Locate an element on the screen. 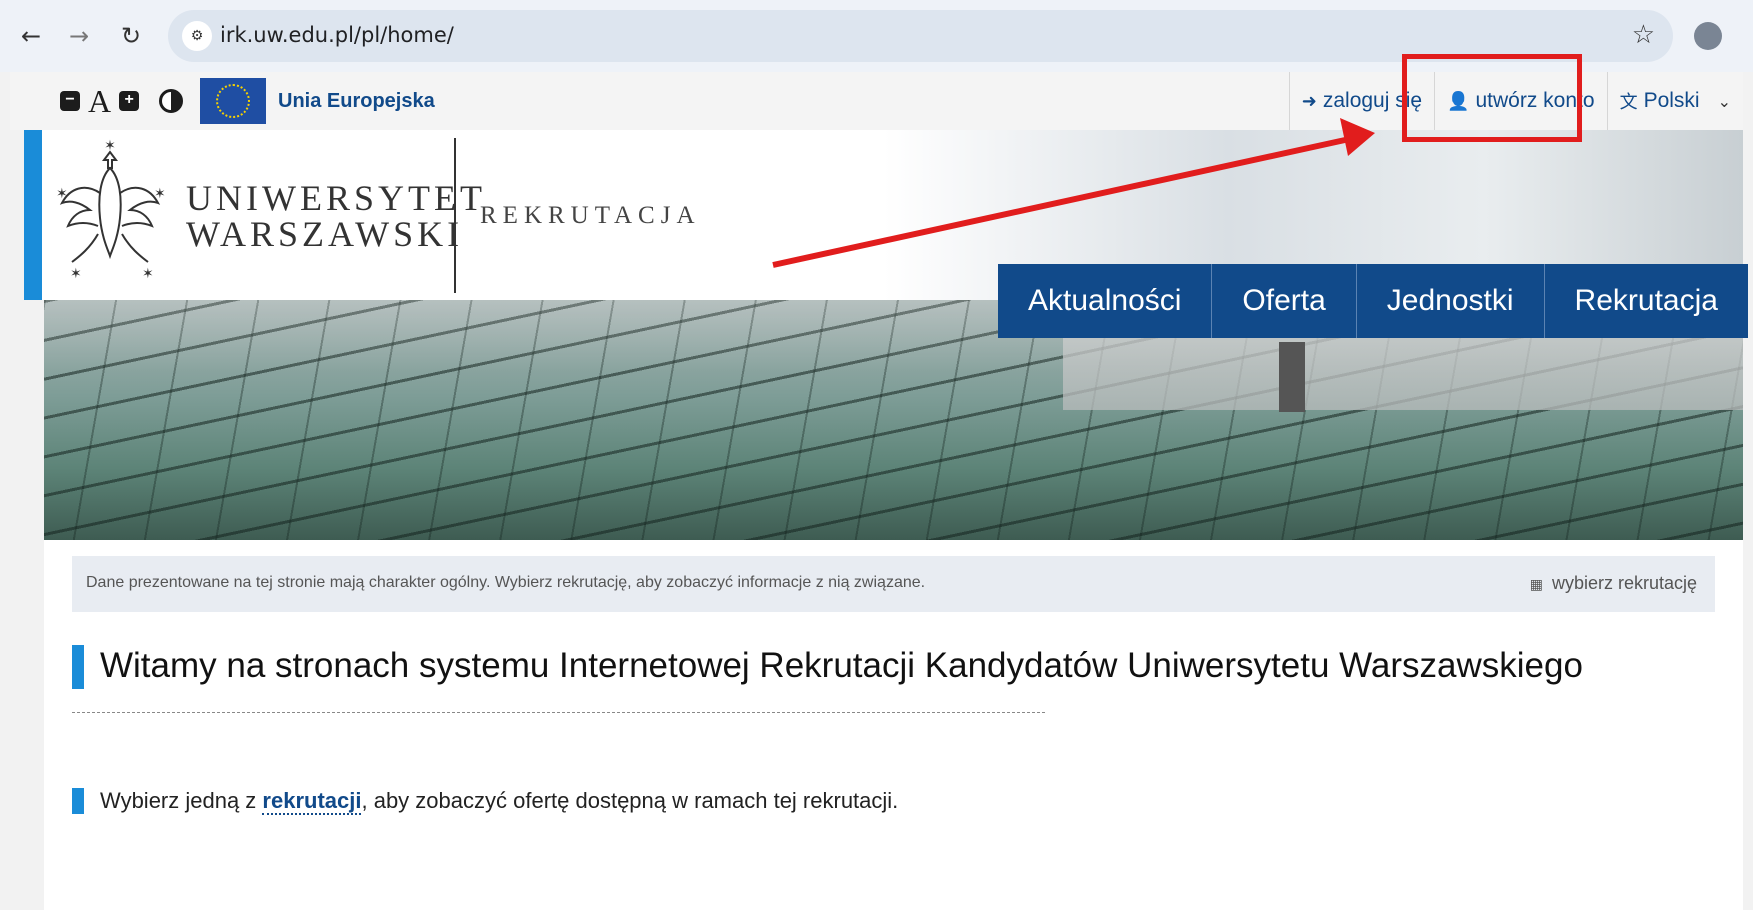 The height and width of the screenshot is (910, 1753). paragraph-marker is located at coordinates (78, 801).